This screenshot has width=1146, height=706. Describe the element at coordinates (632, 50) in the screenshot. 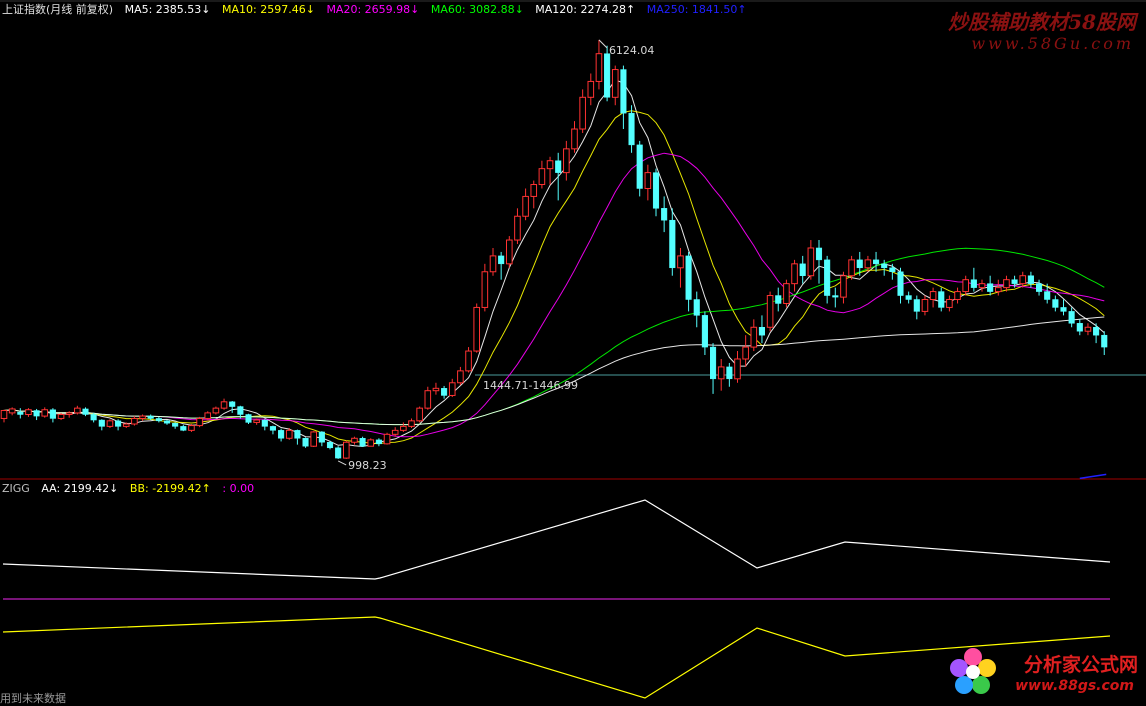

I see `peak-label: 6124.04` at that location.